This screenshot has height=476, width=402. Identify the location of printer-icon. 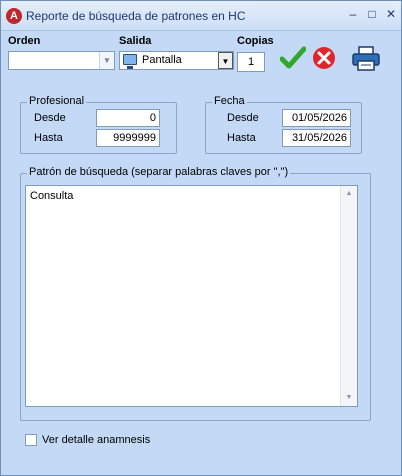
(366, 59).